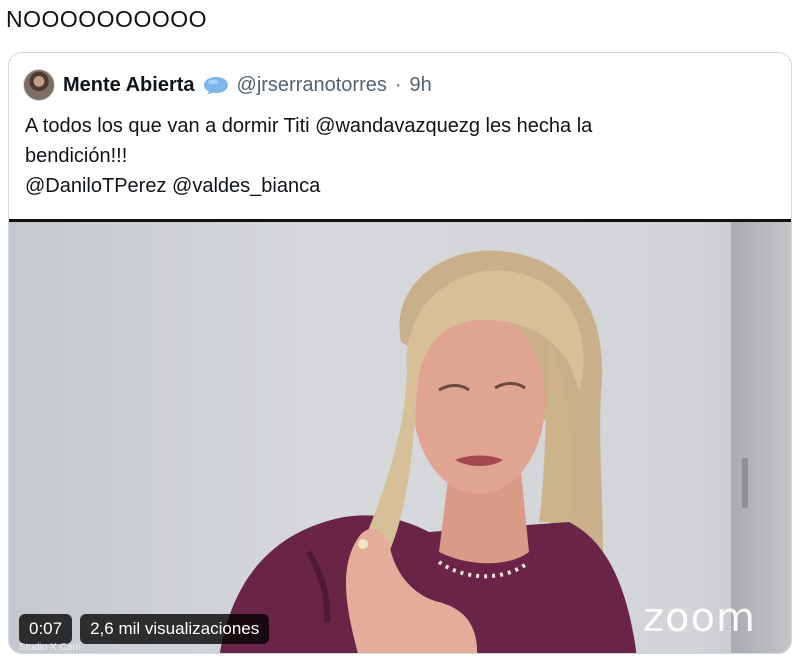  What do you see at coordinates (39, 85) in the screenshot?
I see `avatar` at bounding box center [39, 85].